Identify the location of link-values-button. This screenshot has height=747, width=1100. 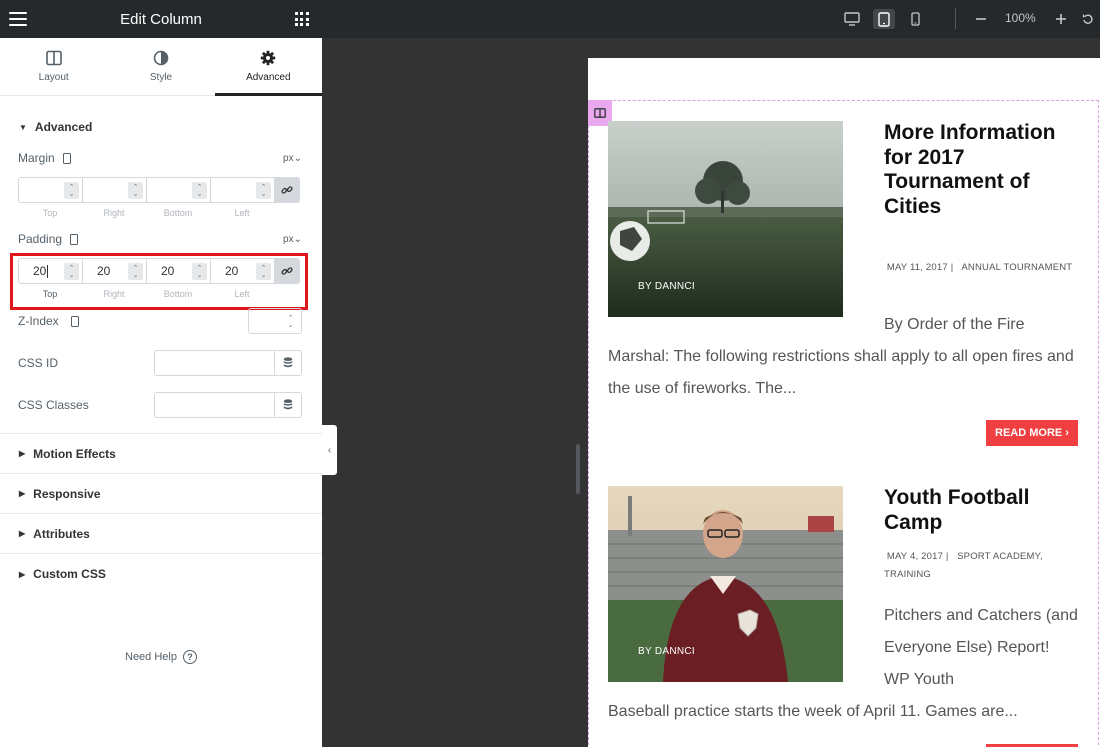
(287, 190).